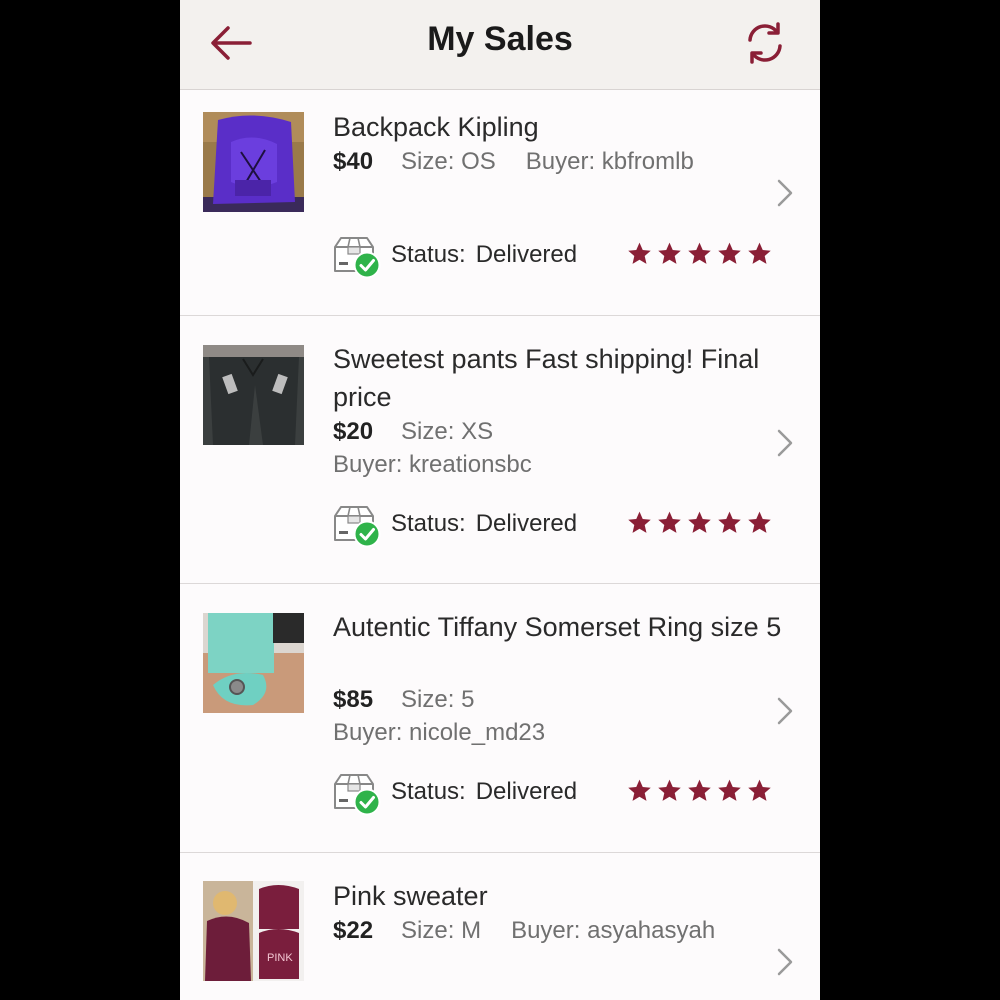  What do you see at coordinates (432, 464) in the screenshot?
I see `item-buyer: Buyer: kreationsbc` at bounding box center [432, 464].